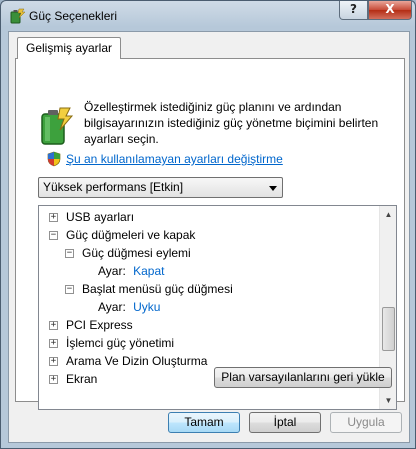  Describe the element at coordinates (303, 377) in the screenshot. I see `restore-plan-defaults-button: Plan varsayılanlarını geri yükle` at that location.